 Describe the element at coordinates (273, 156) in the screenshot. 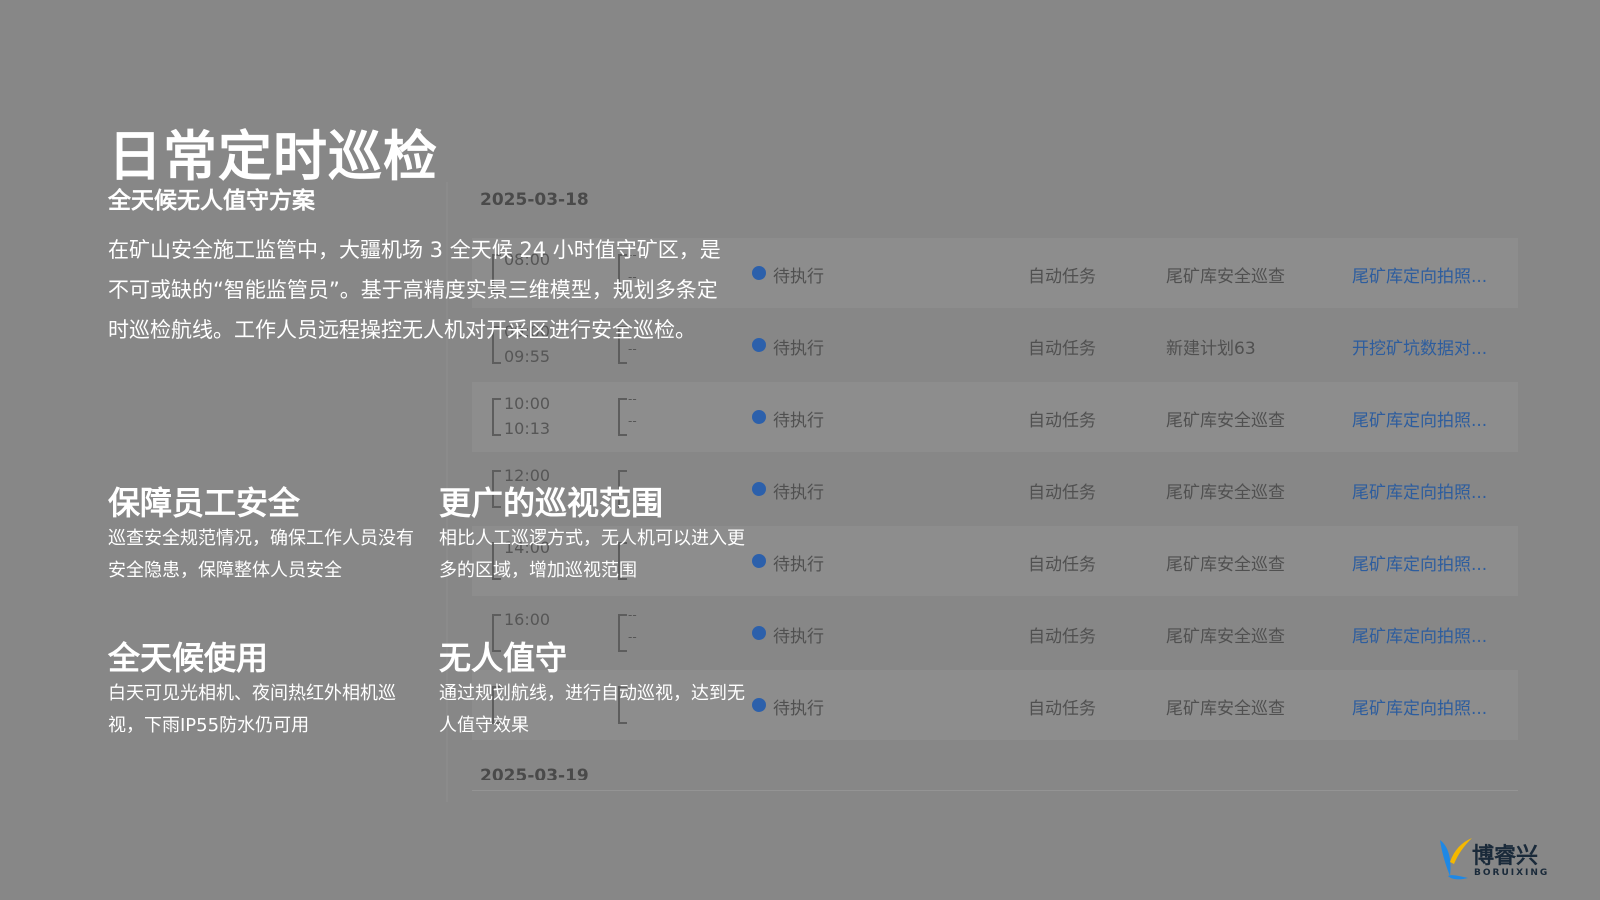

I see `slide-title: 日常定时巡检` at that location.